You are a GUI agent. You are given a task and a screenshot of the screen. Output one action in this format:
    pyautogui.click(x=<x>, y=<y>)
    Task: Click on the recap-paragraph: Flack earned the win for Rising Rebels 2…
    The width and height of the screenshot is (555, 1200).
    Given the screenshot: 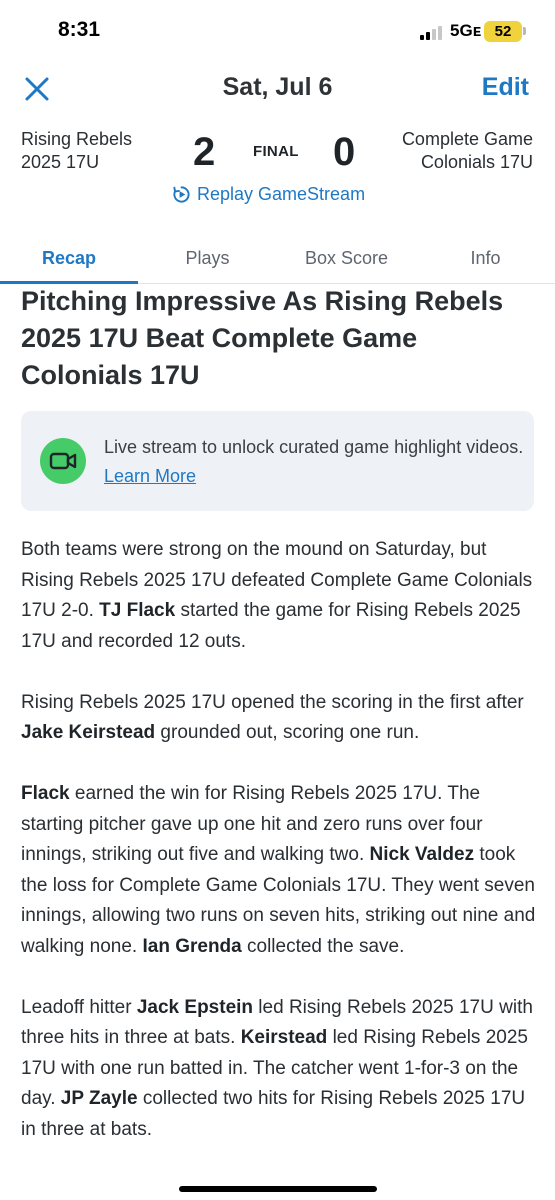 What is the action you would take?
    pyautogui.click(x=281, y=870)
    